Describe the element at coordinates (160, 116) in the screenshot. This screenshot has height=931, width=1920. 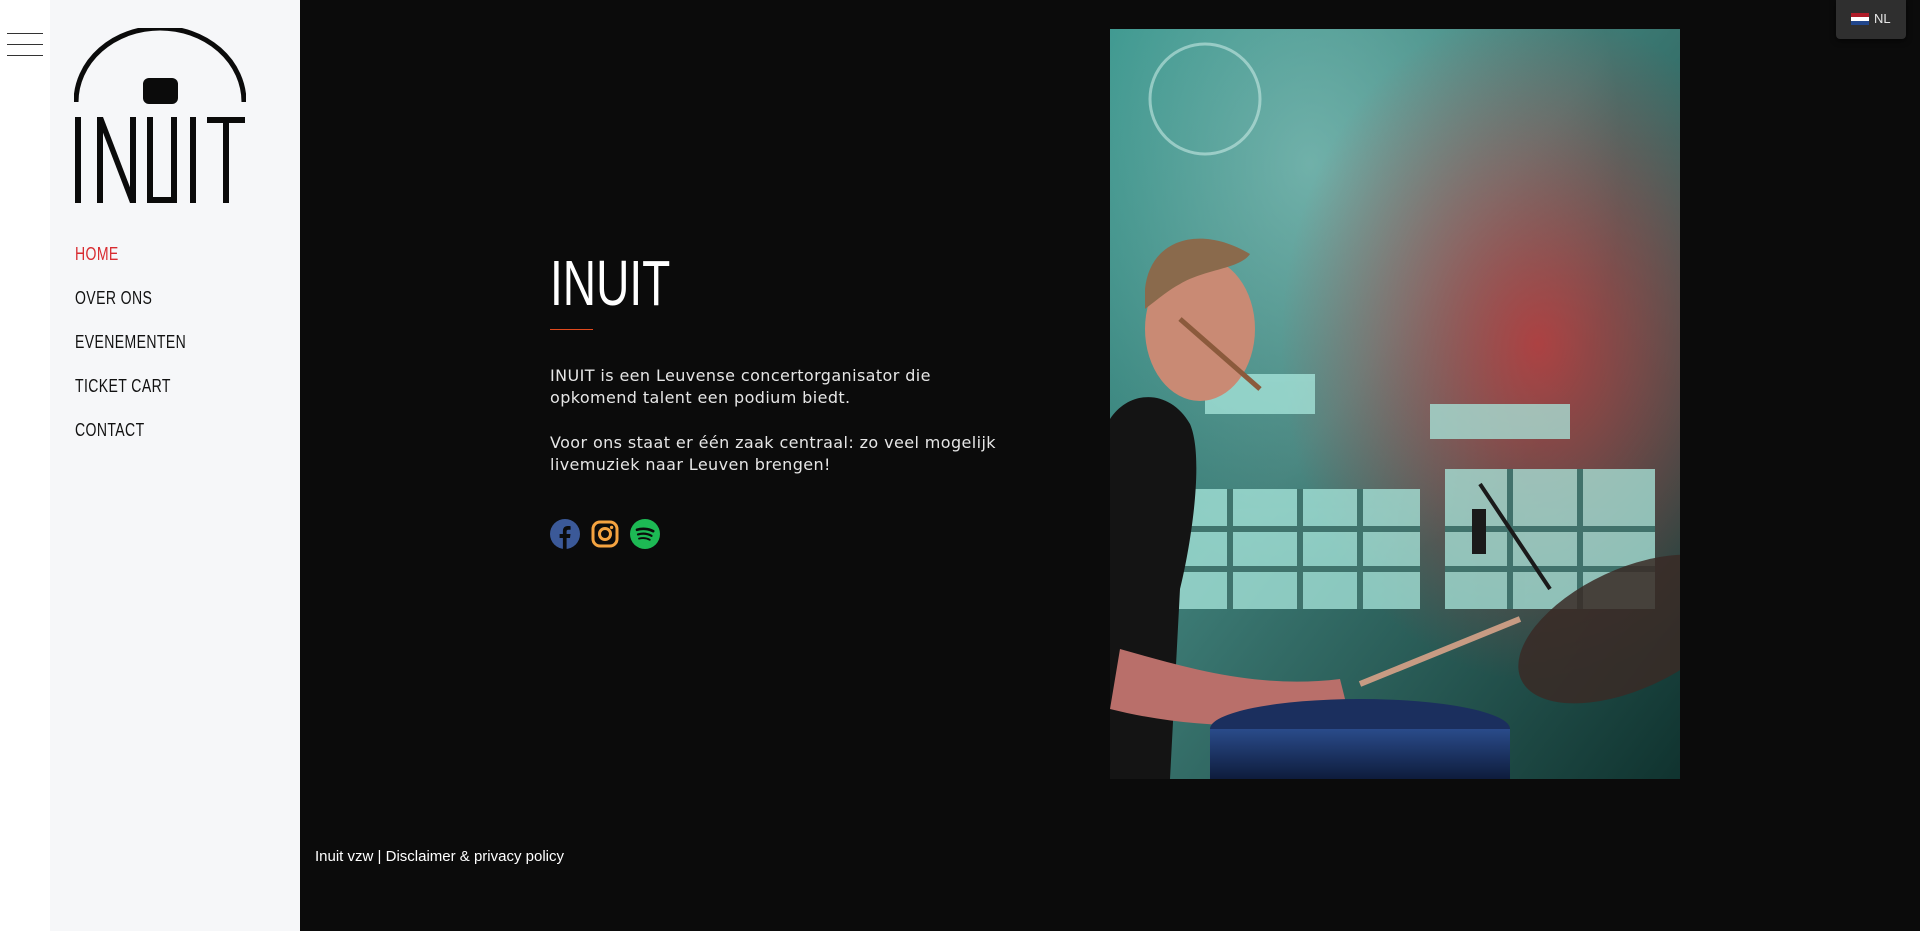
I see `inuit-logo` at that location.